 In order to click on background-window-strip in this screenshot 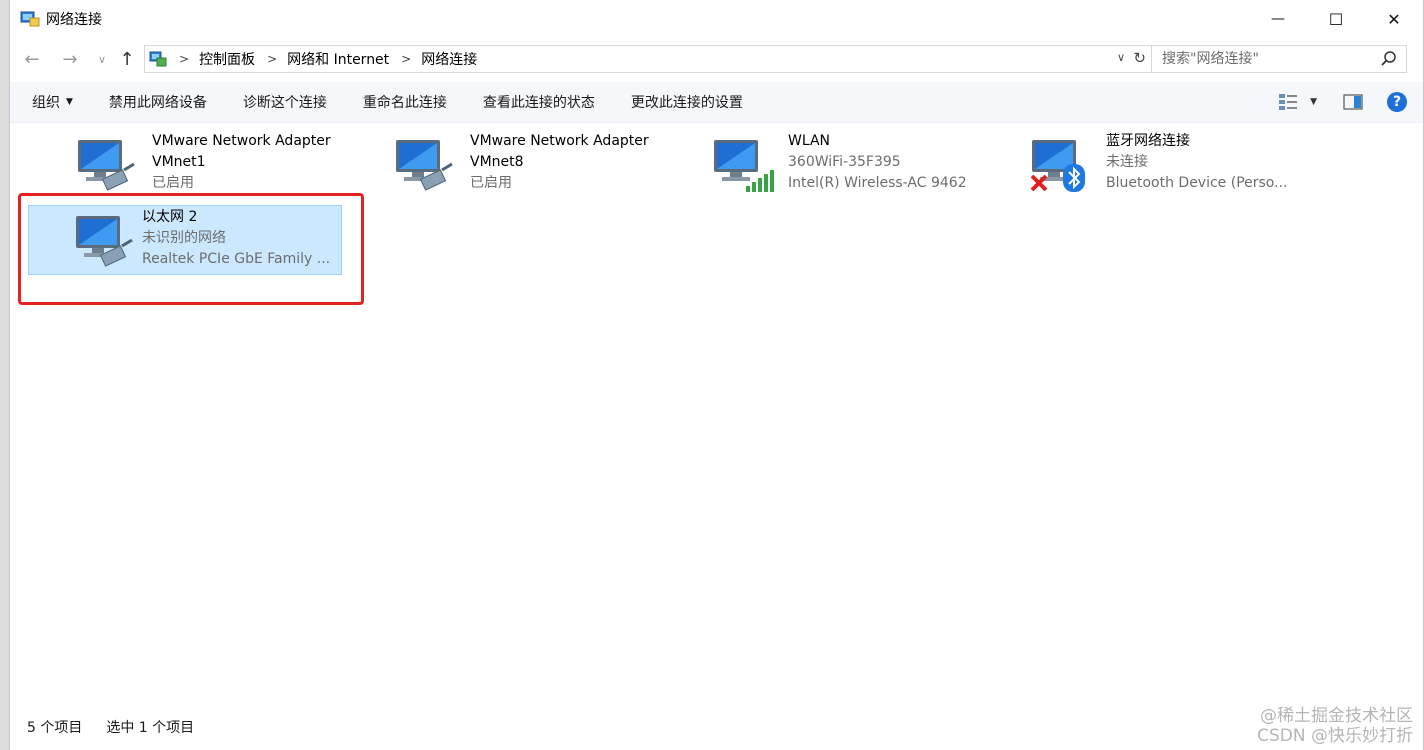, I will do `click(4, 375)`.